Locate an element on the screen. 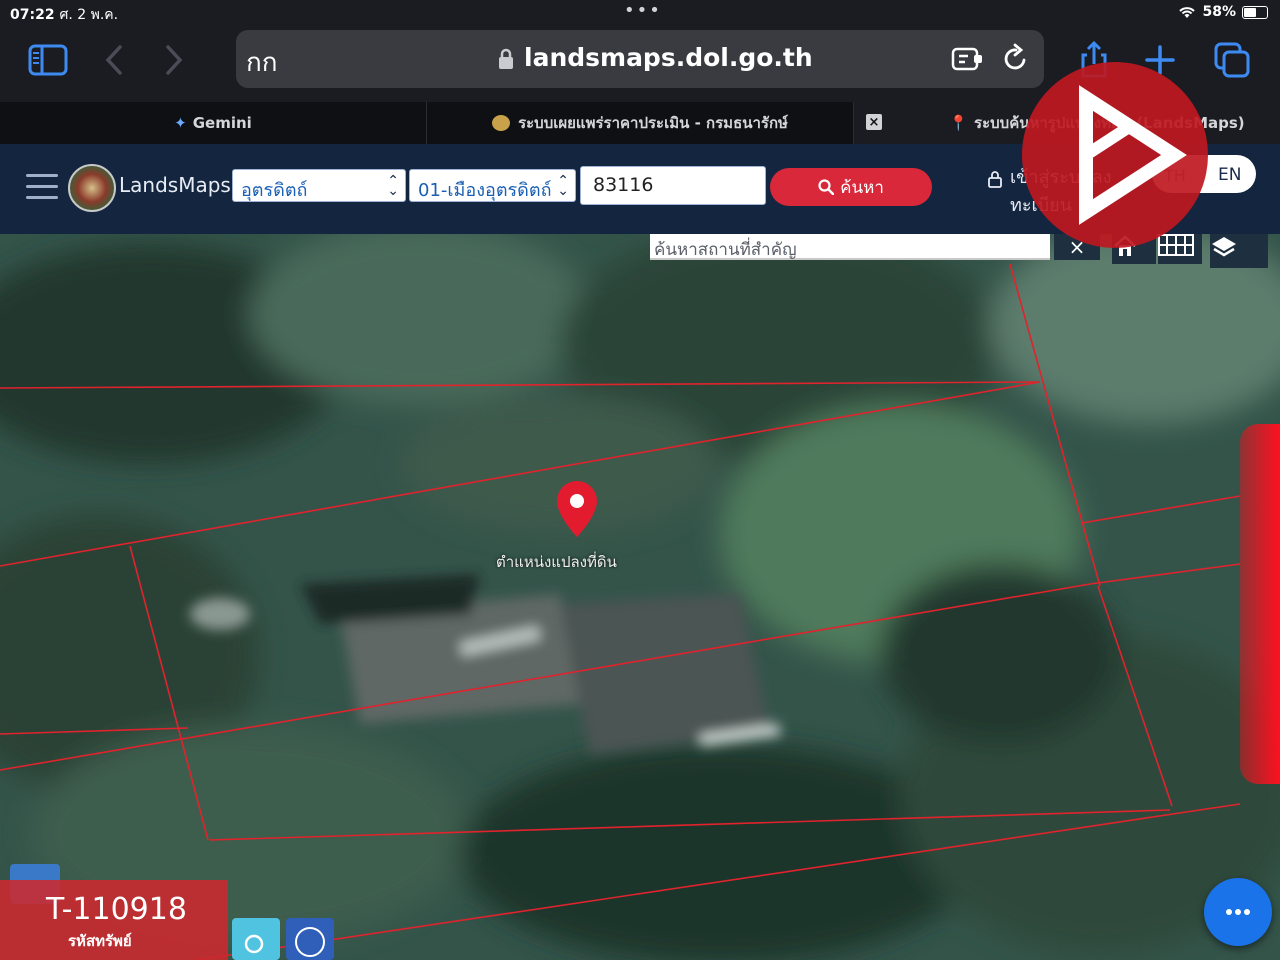 This screenshot has width=1280, height=960. gemini-icon: ✦ is located at coordinates (180, 123).